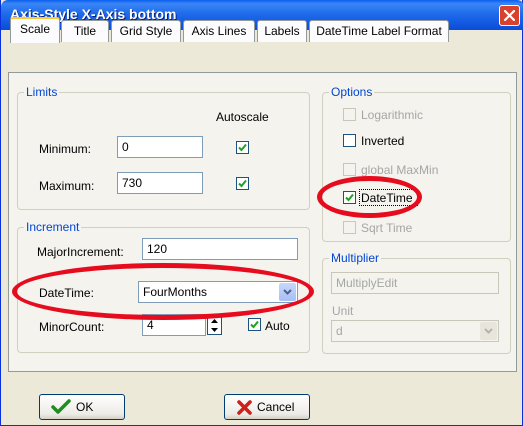  I want to click on minor-count-input: 4, so click(174, 325).